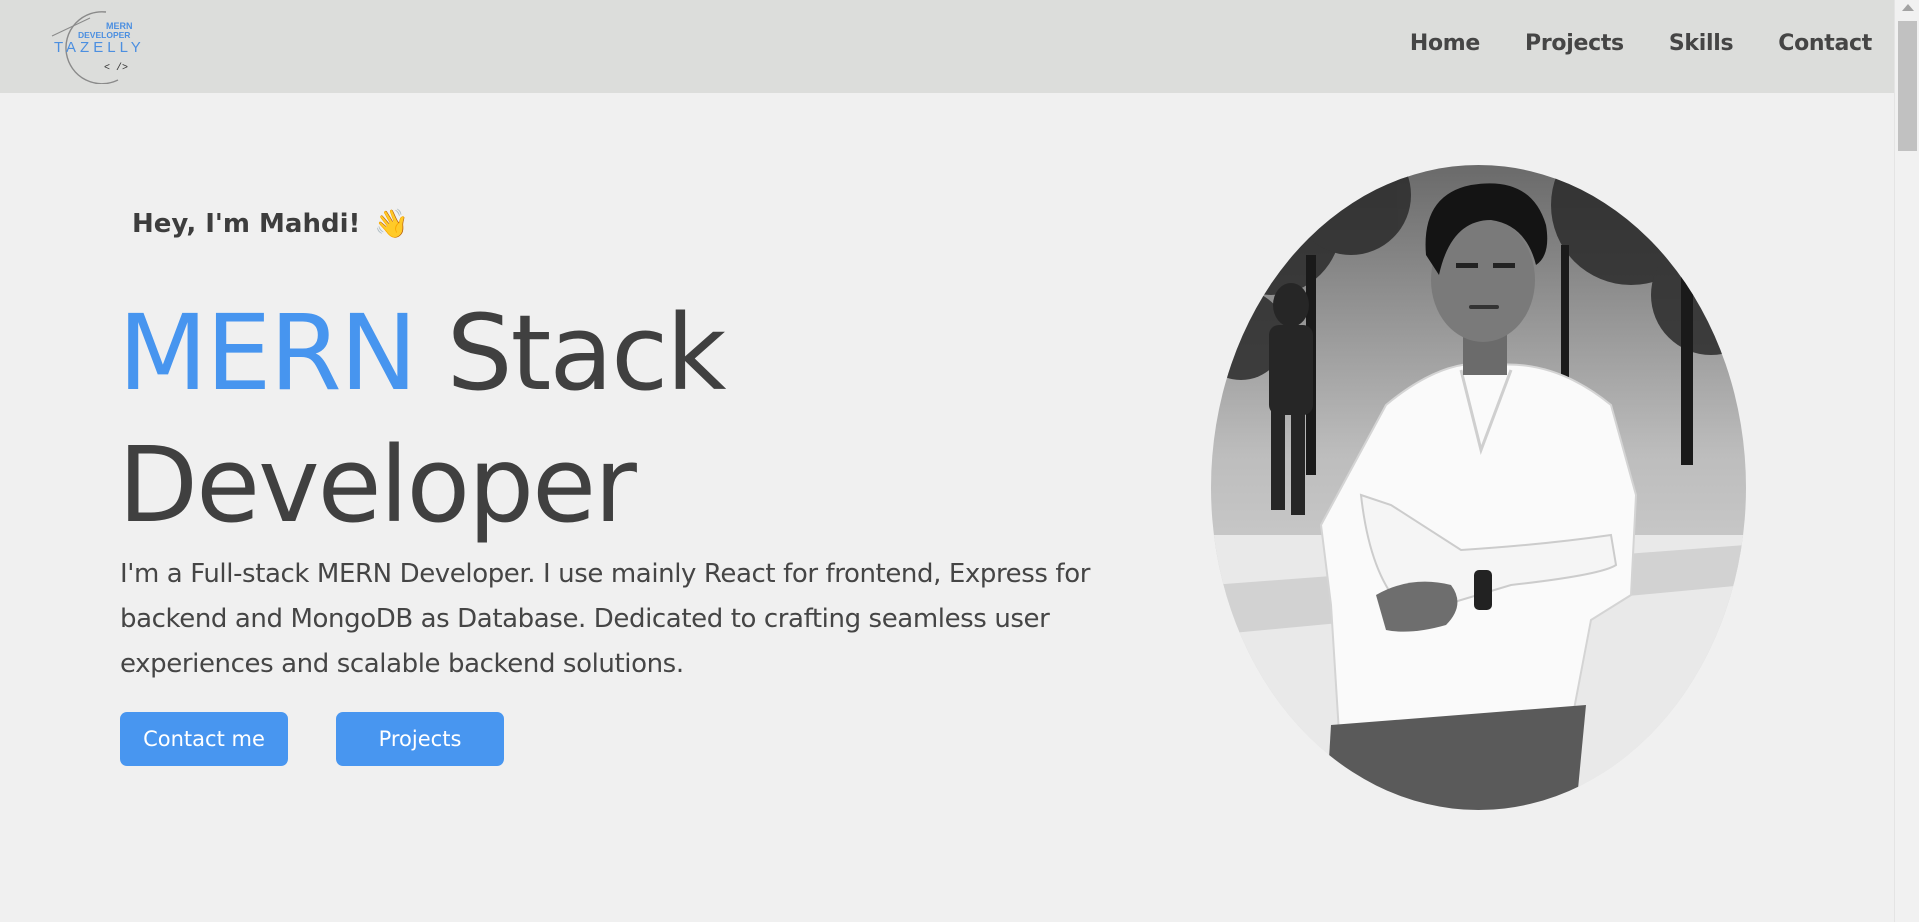 The width and height of the screenshot is (1919, 922). What do you see at coordinates (1908, 7) in the screenshot?
I see `chevron-up-icon` at bounding box center [1908, 7].